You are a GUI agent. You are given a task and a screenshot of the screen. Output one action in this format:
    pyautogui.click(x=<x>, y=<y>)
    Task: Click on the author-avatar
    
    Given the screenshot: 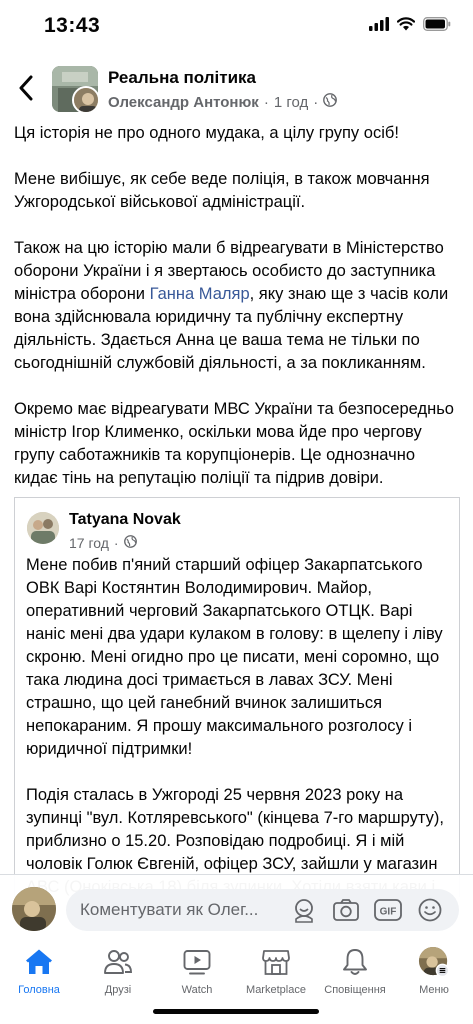 What is the action you would take?
    pyautogui.click(x=86, y=100)
    